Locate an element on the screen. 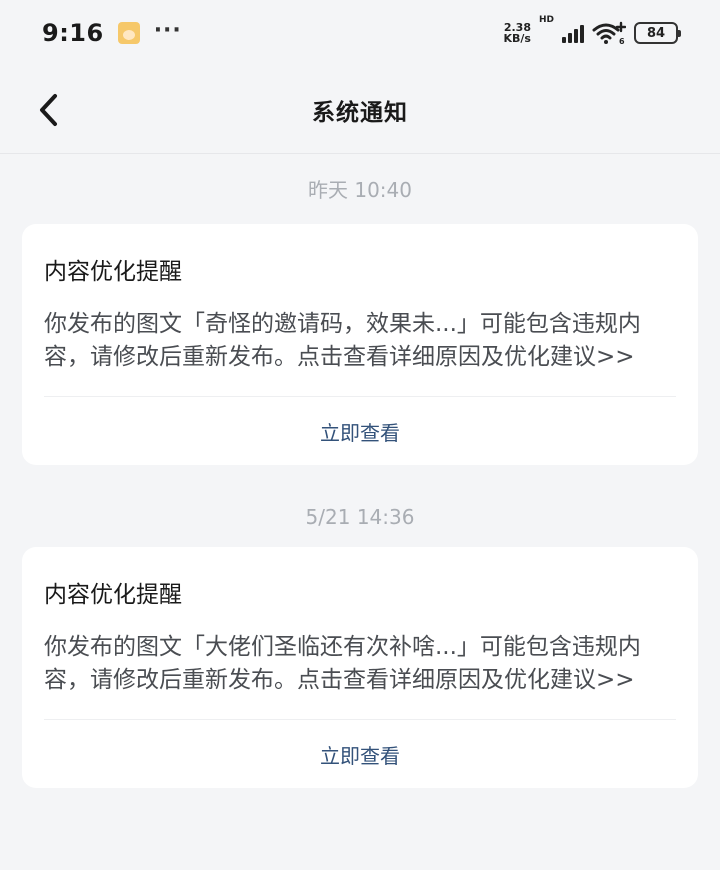 The height and width of the screenshot is (870, 720). network-speed-unit: KB/s is located at coordinates (517, 38).